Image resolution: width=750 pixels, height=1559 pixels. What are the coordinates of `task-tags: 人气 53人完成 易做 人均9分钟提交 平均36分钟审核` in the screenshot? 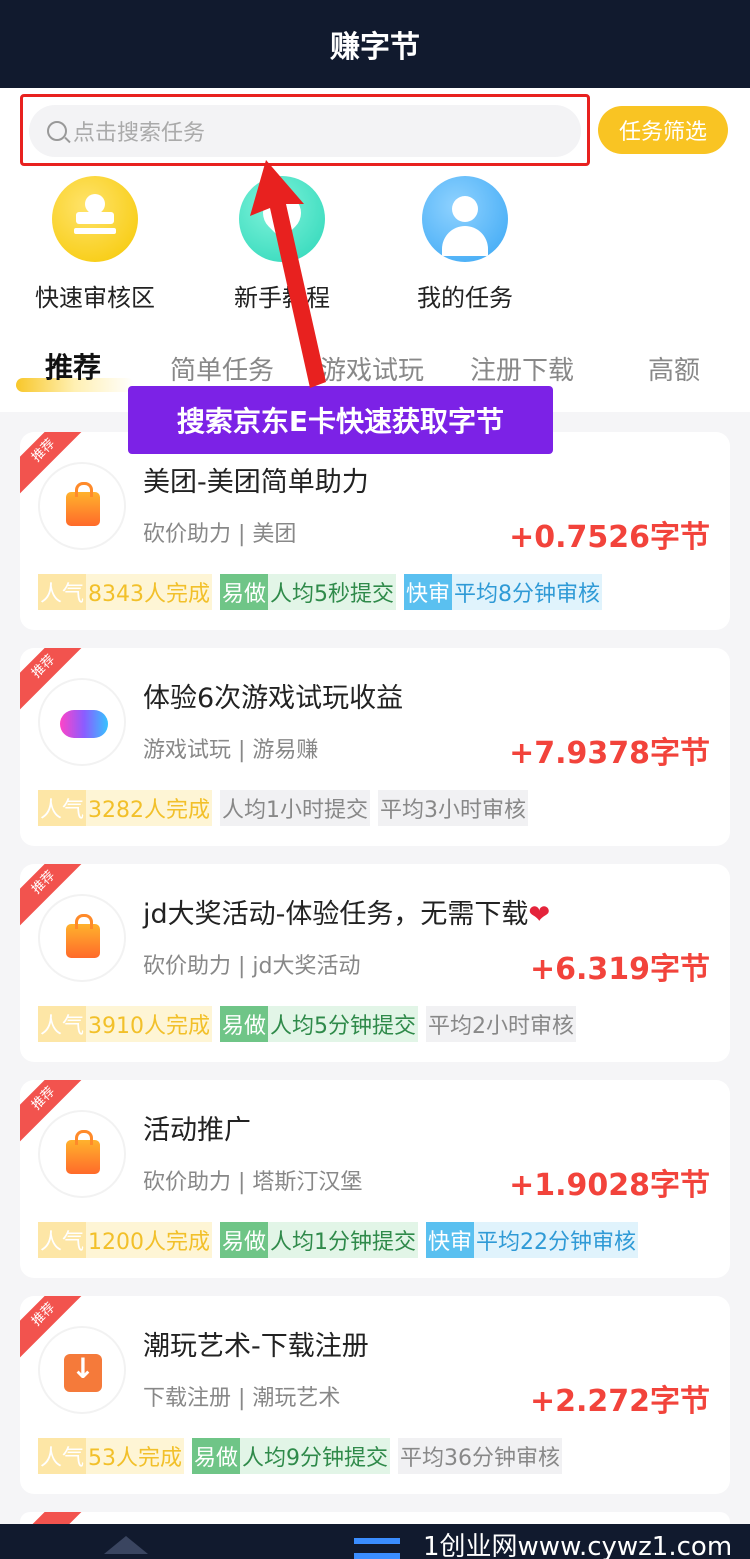 It's located at (304, 1456).